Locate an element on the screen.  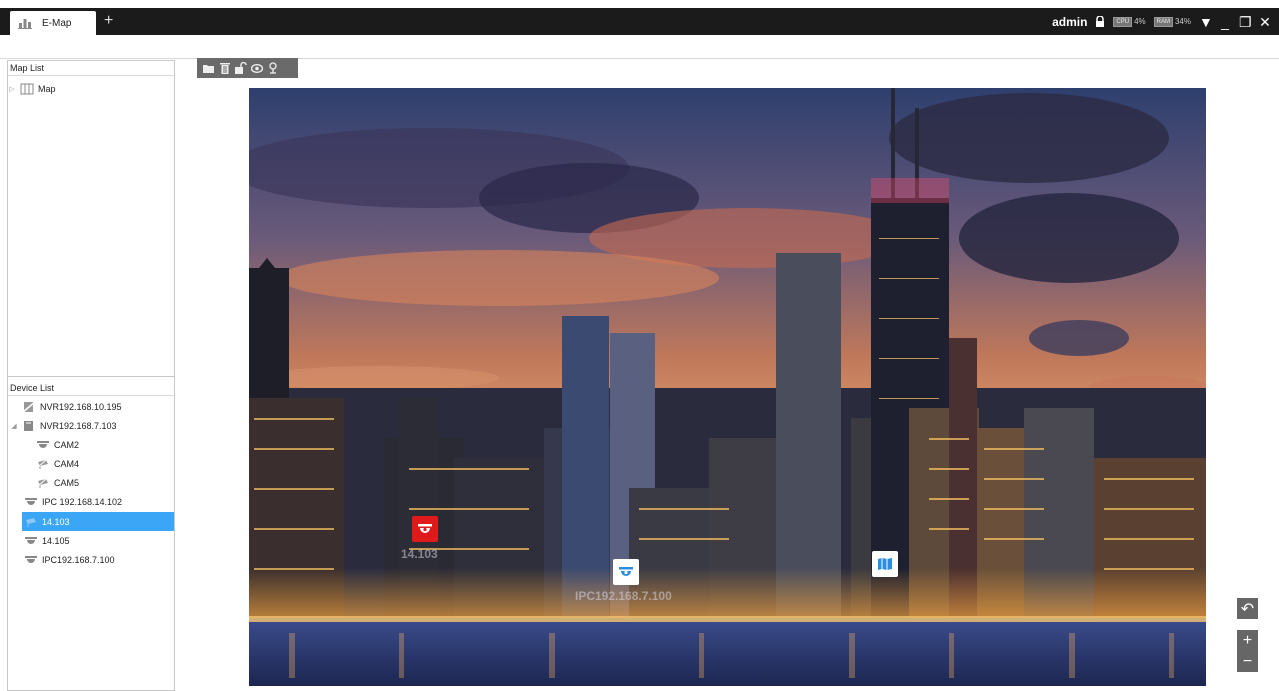
menu-dropdown-button: ▼ is located at coordinates (1206, 22).